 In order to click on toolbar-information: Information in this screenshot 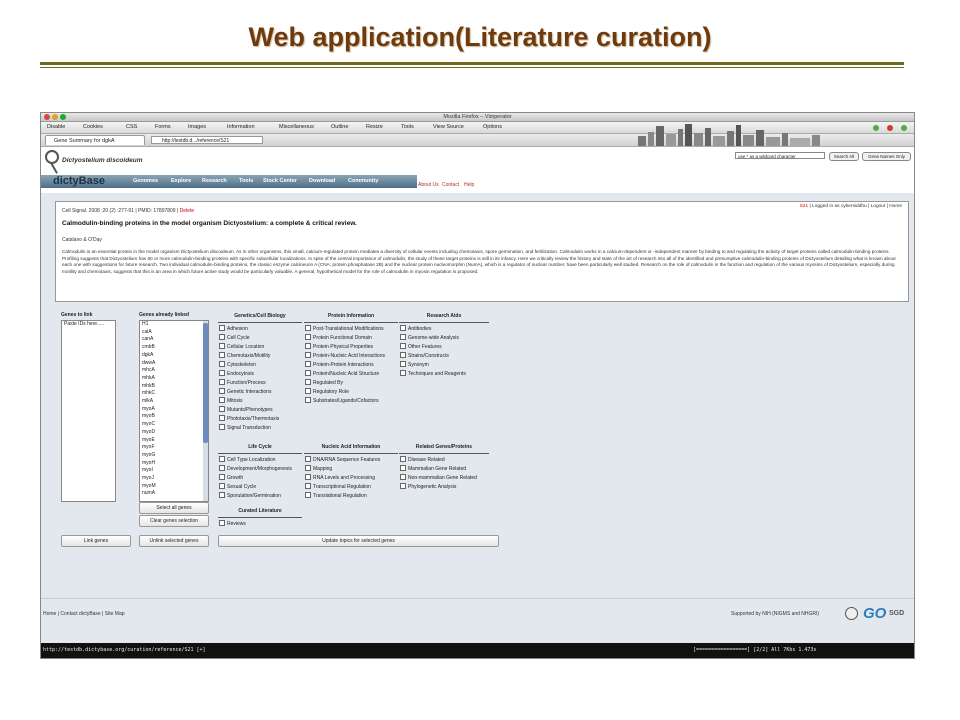, I will do `click(241, 127)`.